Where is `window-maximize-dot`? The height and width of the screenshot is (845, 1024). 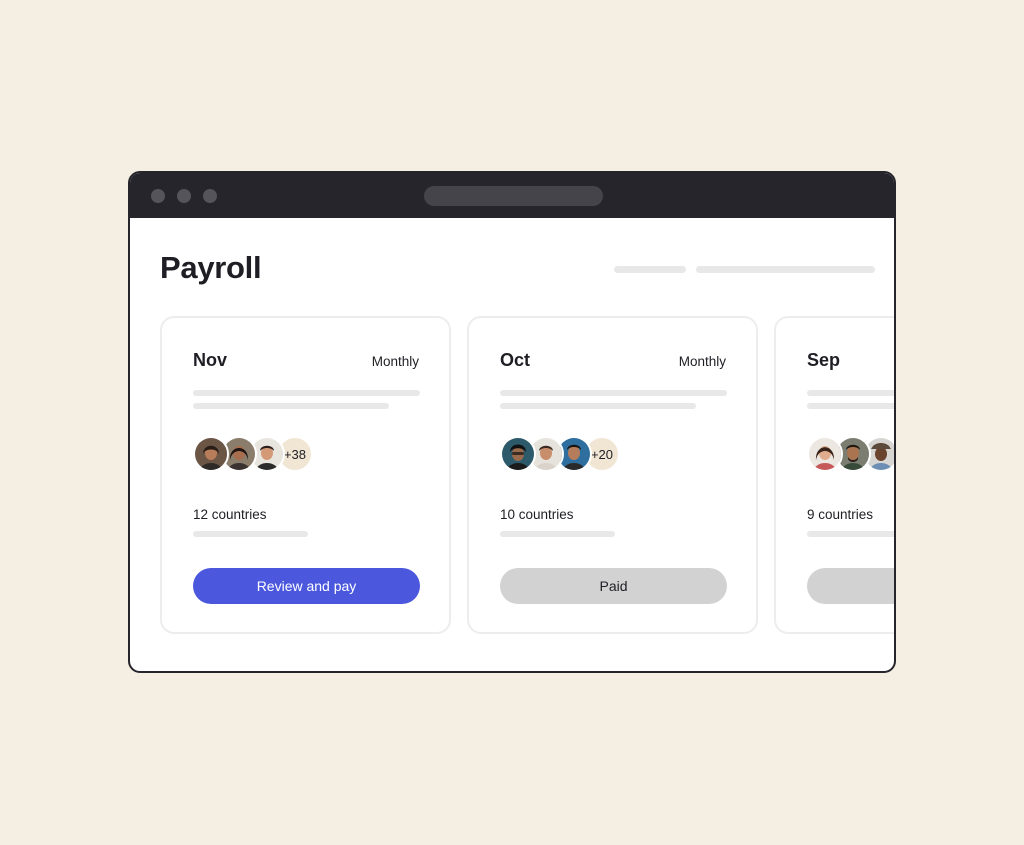 window-maximize-dot is located at coordinates (210, 196).